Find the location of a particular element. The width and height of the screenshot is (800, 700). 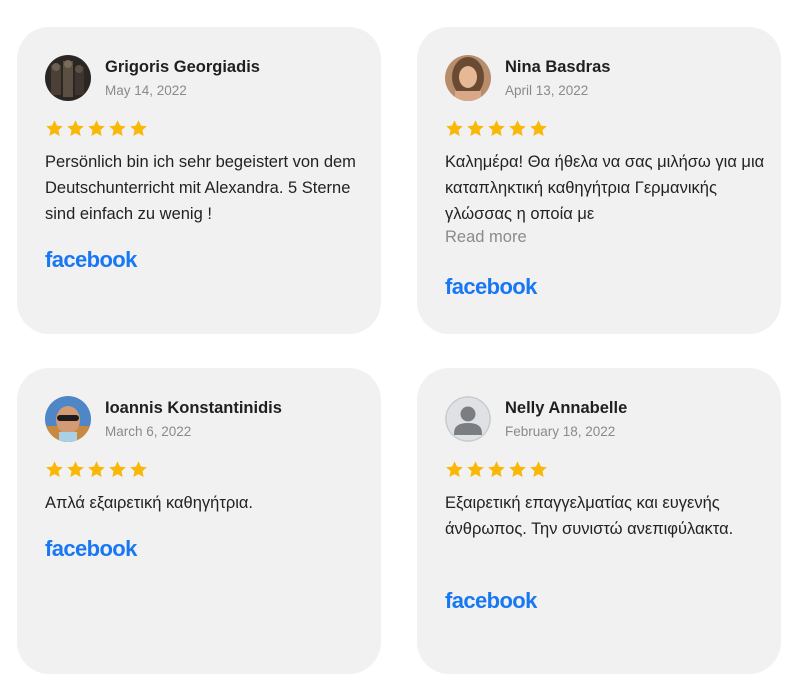

reviewer-name: Grigoris Georgiadis is located at coordinates (182, 67).